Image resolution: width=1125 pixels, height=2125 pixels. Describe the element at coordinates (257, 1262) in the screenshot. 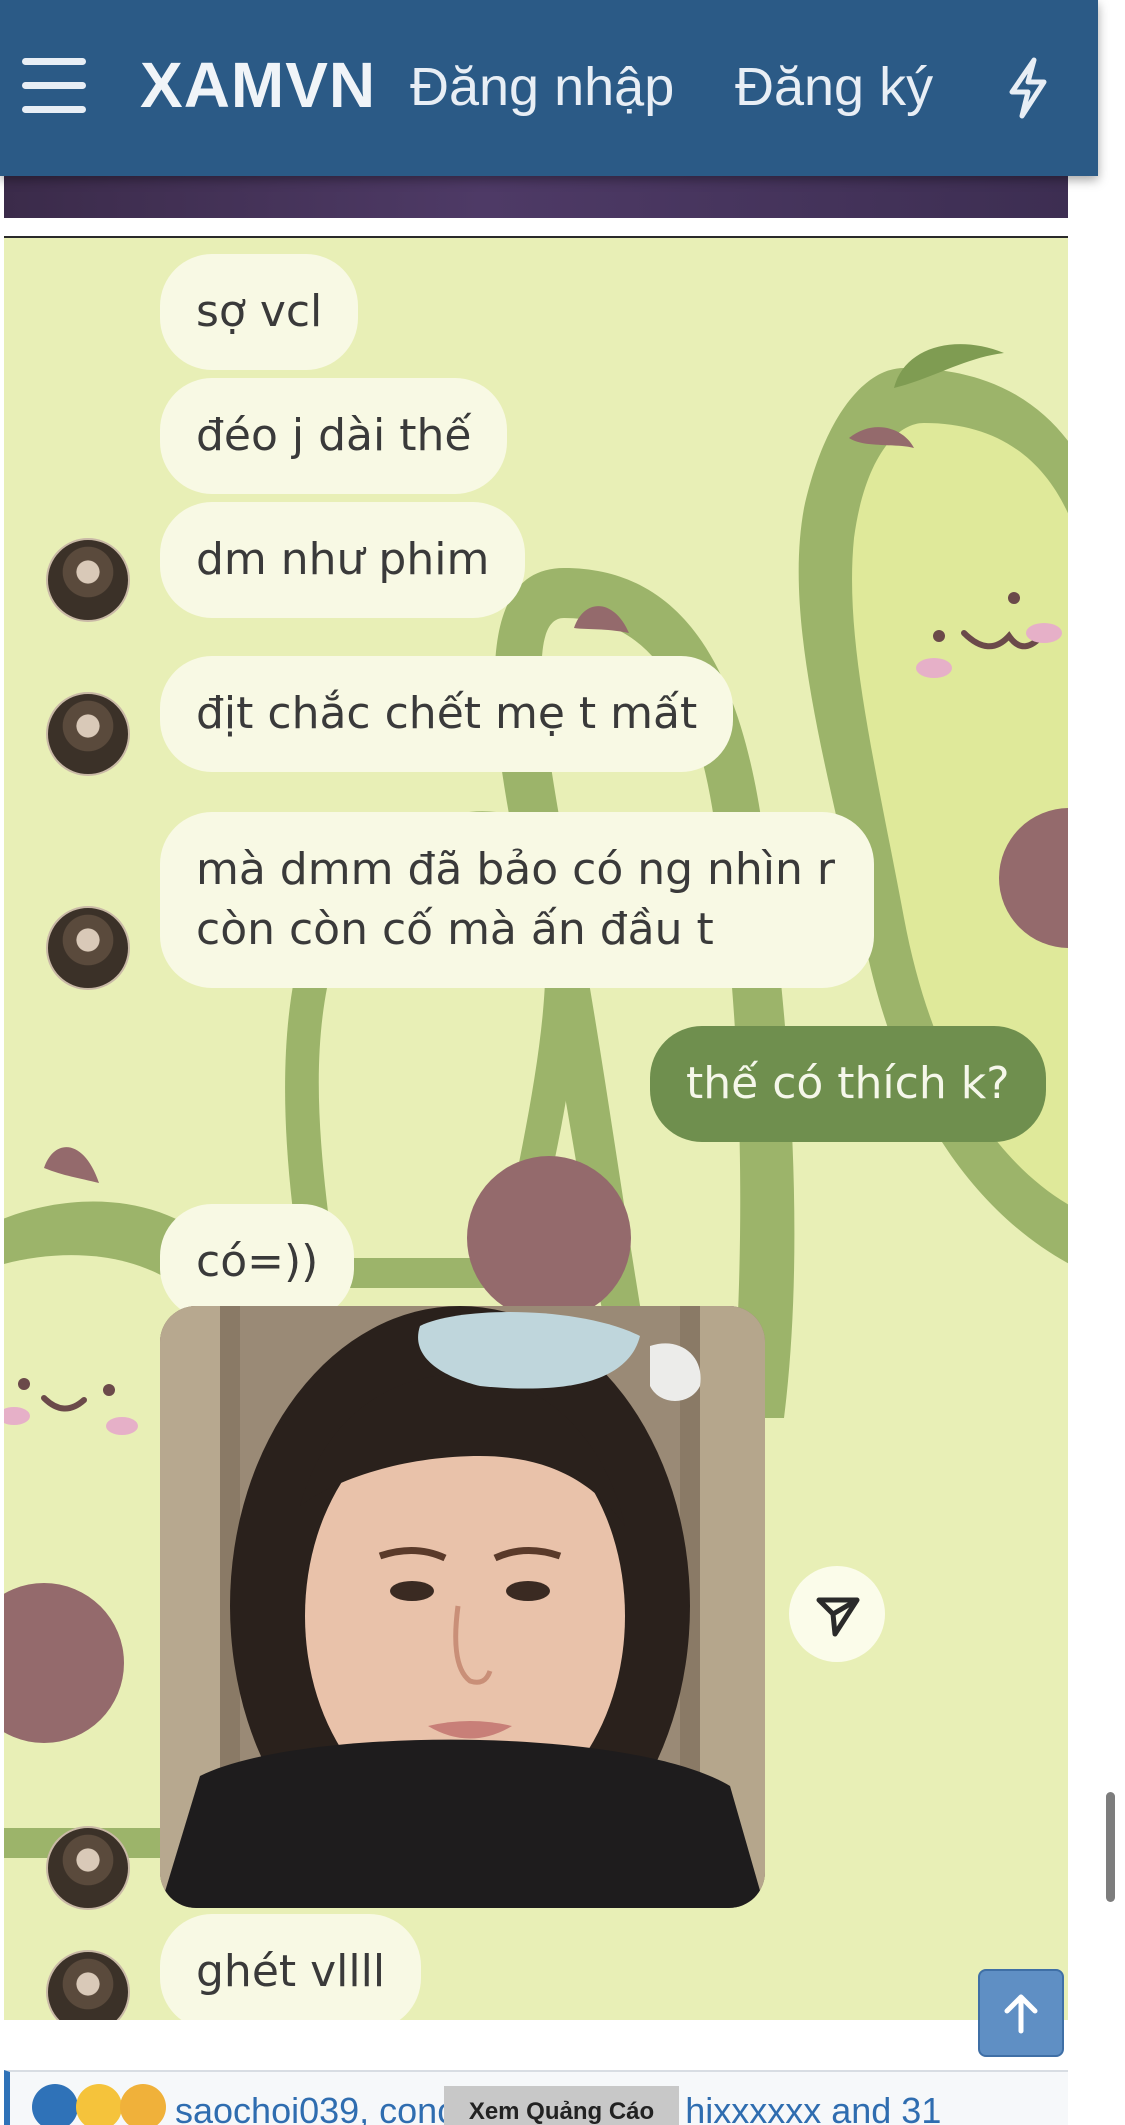

I see `chat-message: có=))` at that location.